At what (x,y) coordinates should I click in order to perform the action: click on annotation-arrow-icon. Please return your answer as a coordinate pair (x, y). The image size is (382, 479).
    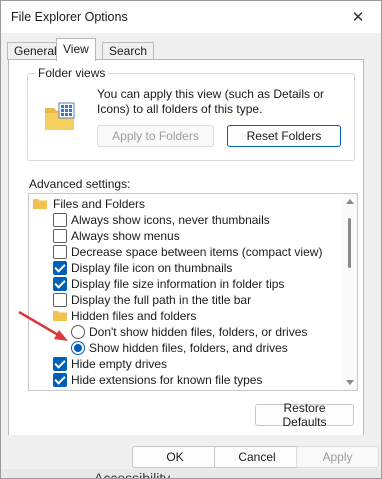
    Looking at the image, I should click on (43, 325).